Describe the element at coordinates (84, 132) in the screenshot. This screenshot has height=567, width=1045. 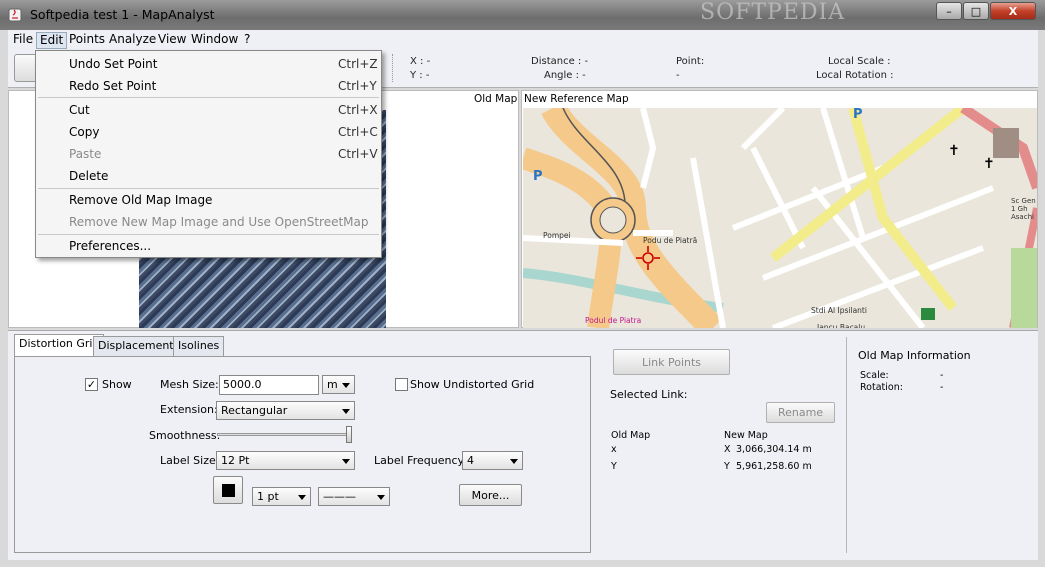
I see `menu-item-label: Copy` at that location.